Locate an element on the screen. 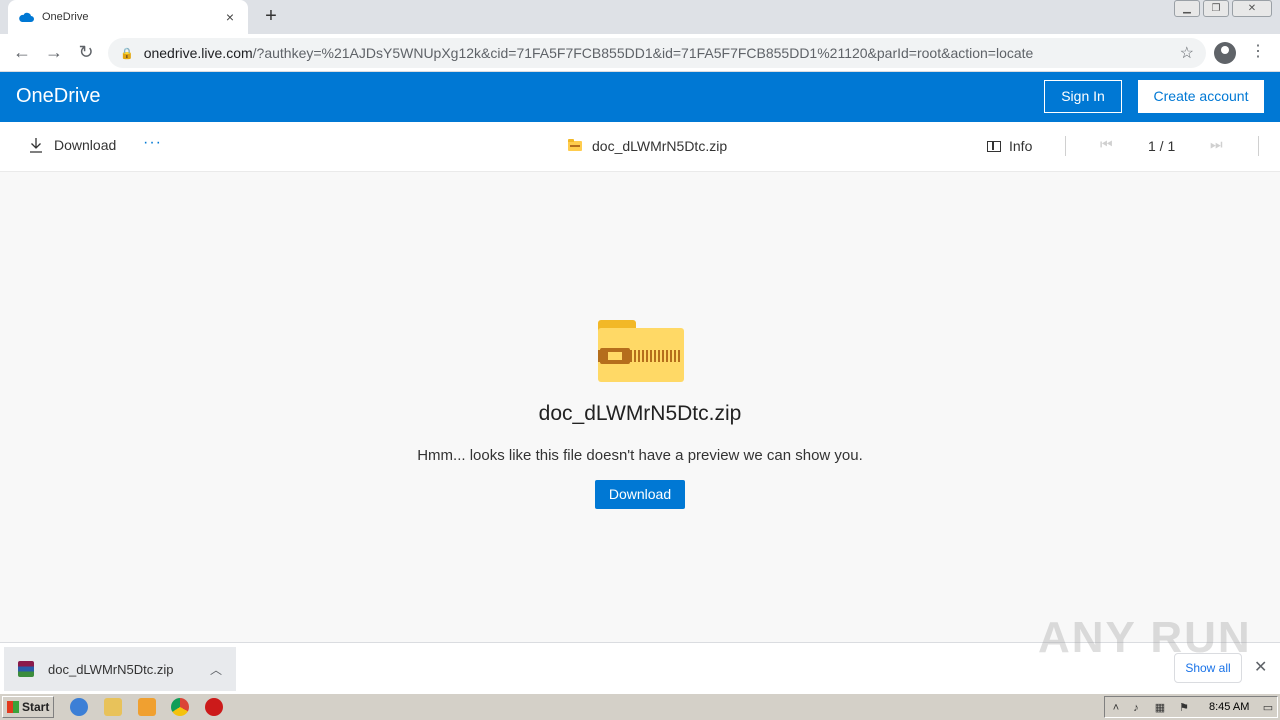  windows-logo-icon is located at coordinates (13, 707).